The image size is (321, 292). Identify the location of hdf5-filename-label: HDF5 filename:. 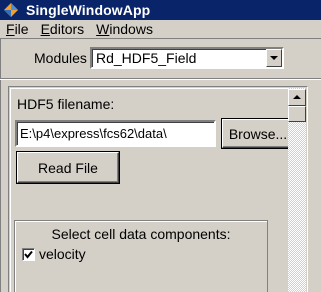
(66, 104).